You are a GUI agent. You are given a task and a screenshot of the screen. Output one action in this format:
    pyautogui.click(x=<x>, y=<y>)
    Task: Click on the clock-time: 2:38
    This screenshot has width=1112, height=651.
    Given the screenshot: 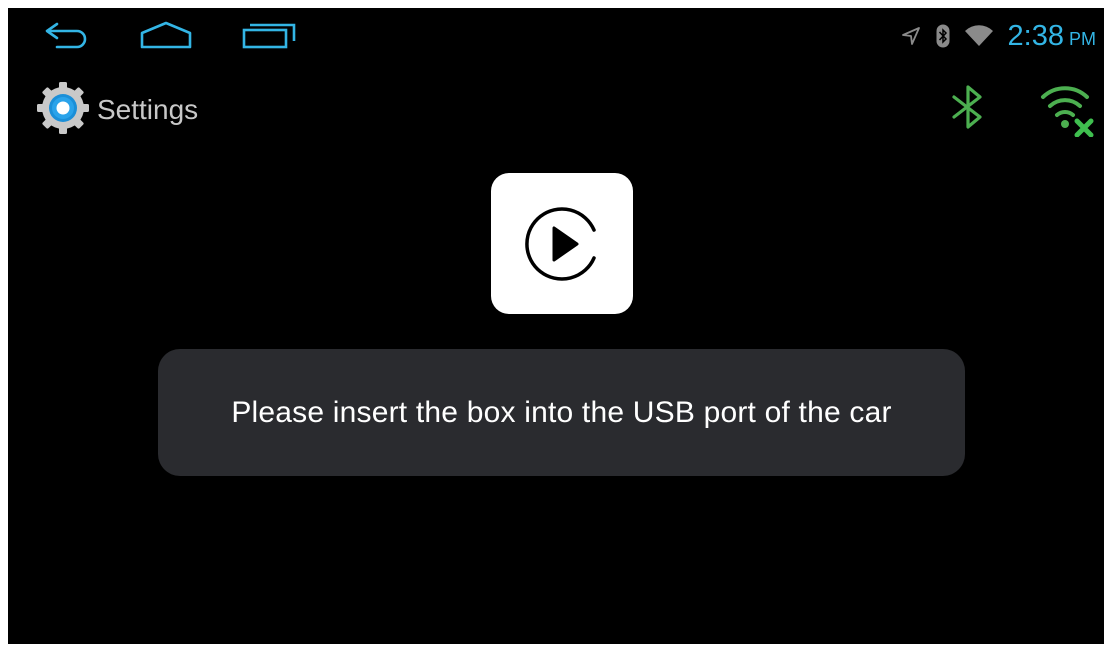 What is the action you would take?
    pyautogui.click(x=1035, y=35)
    